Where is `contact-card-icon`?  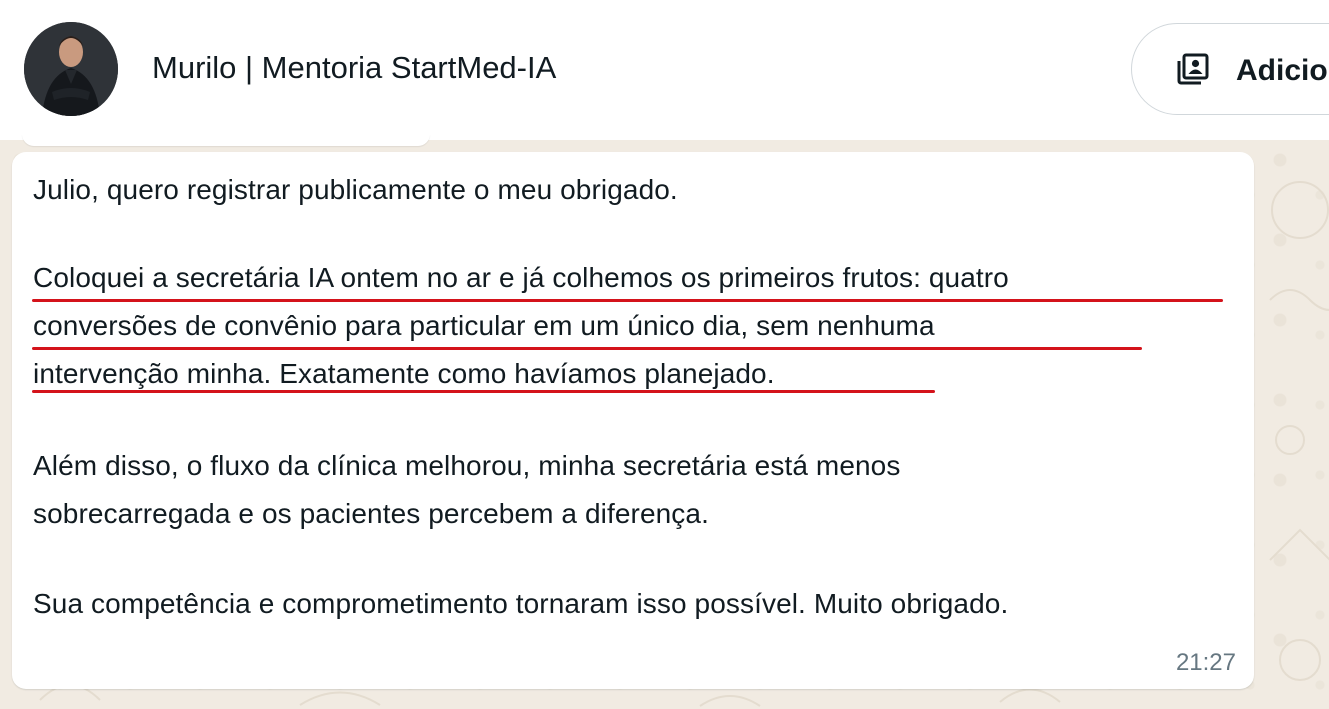
contact-card-icon is located at coordinates (1193, 69).